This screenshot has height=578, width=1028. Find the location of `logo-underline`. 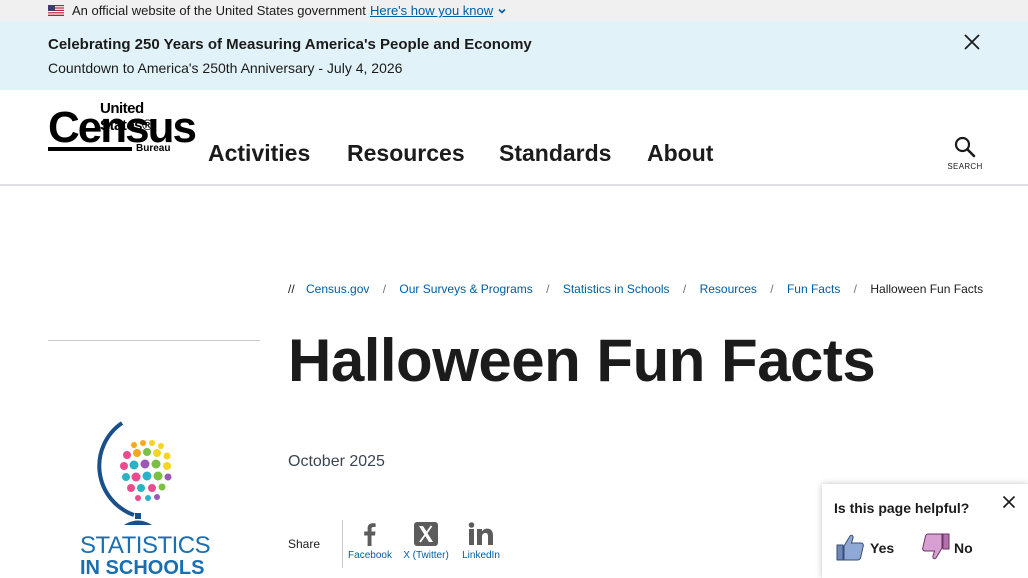

logo-underline is located at coordinates (90, 149).